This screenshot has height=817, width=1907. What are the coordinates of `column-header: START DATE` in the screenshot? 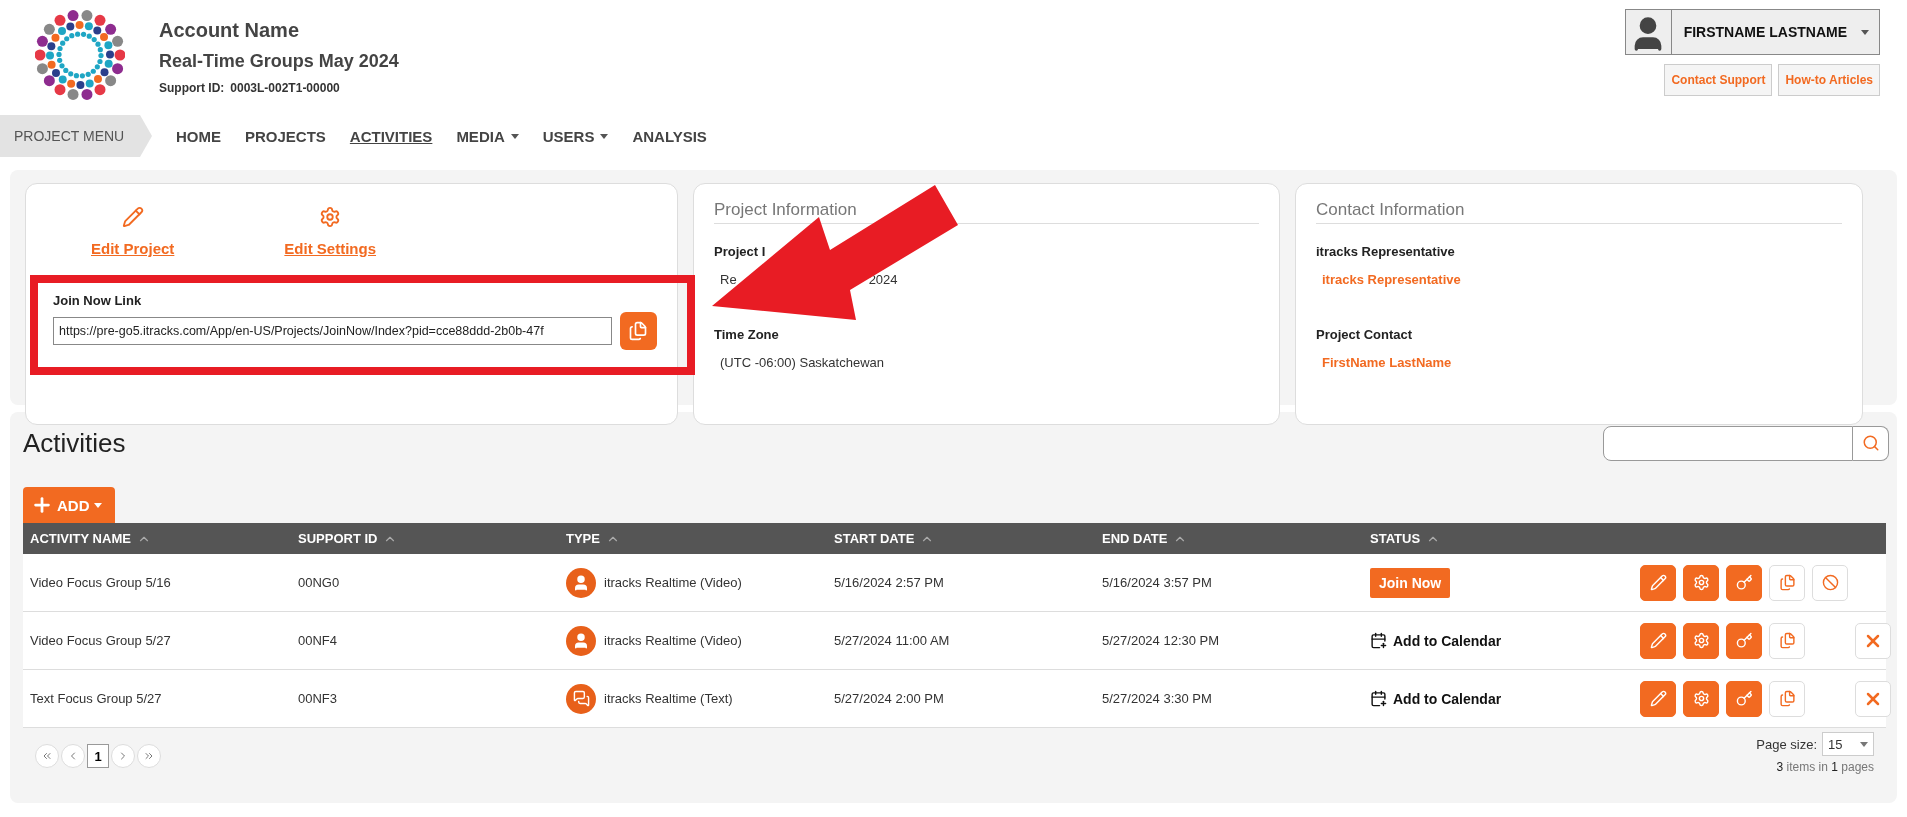 It's located at (874, 538).